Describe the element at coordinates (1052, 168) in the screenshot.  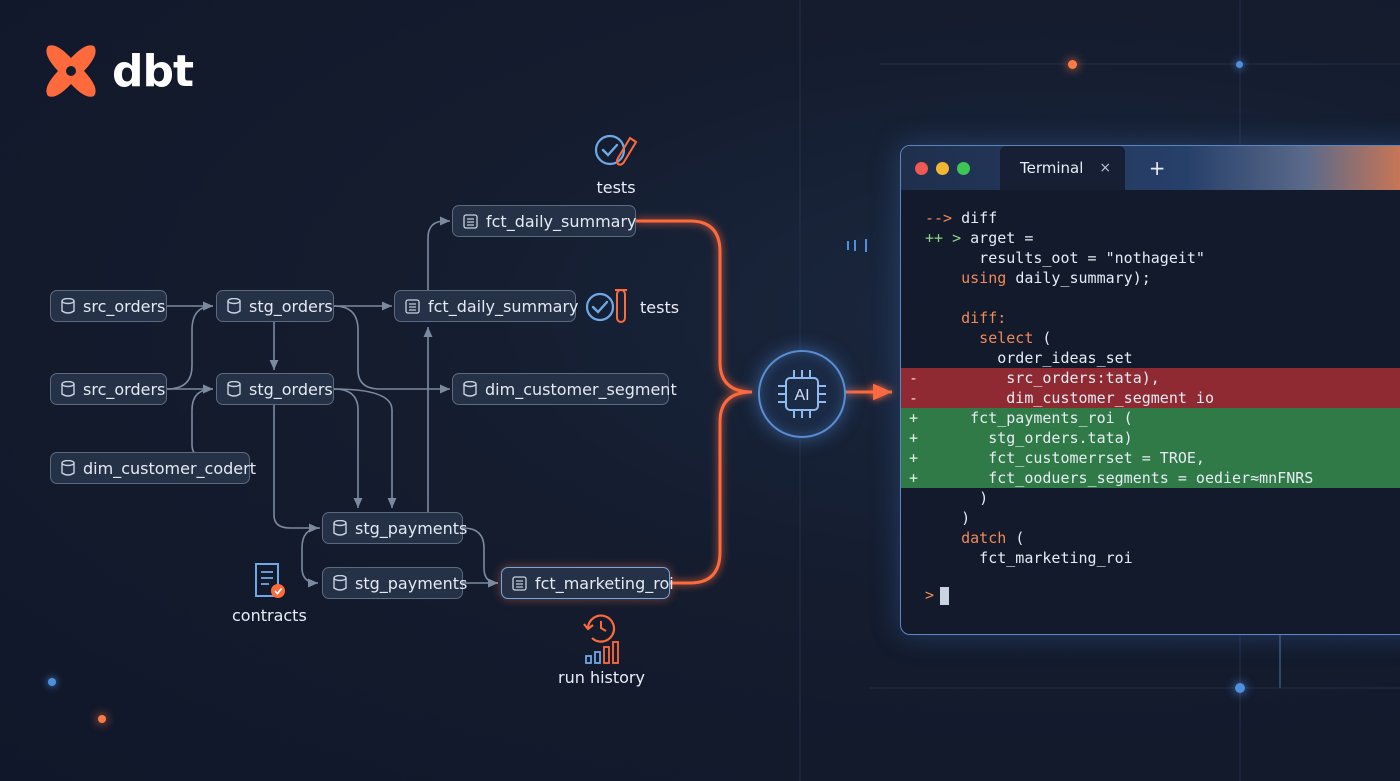
I see `terminal-tab-label: Terminal` at that location.